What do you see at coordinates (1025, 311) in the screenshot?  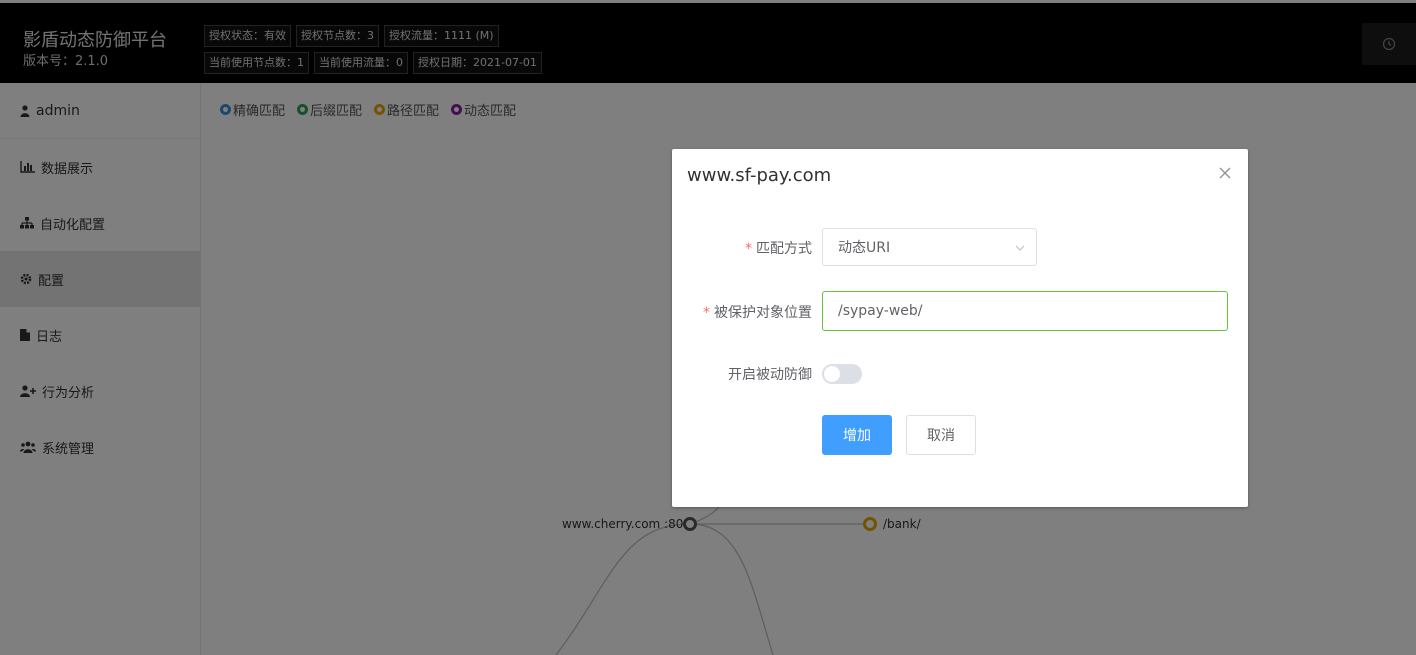 I see `location-input` at bounding box center [1025, 311].